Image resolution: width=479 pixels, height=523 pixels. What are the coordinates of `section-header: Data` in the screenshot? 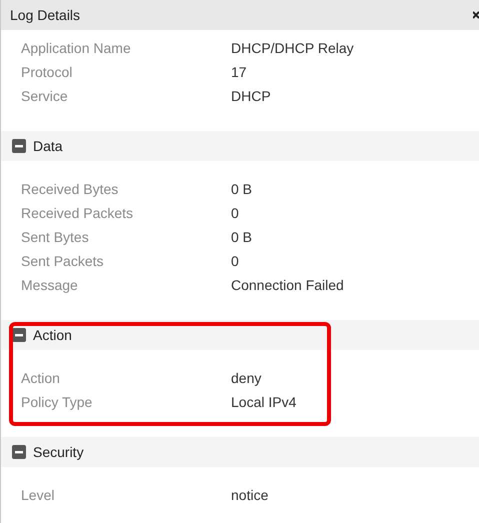 It's located at (240, 146).